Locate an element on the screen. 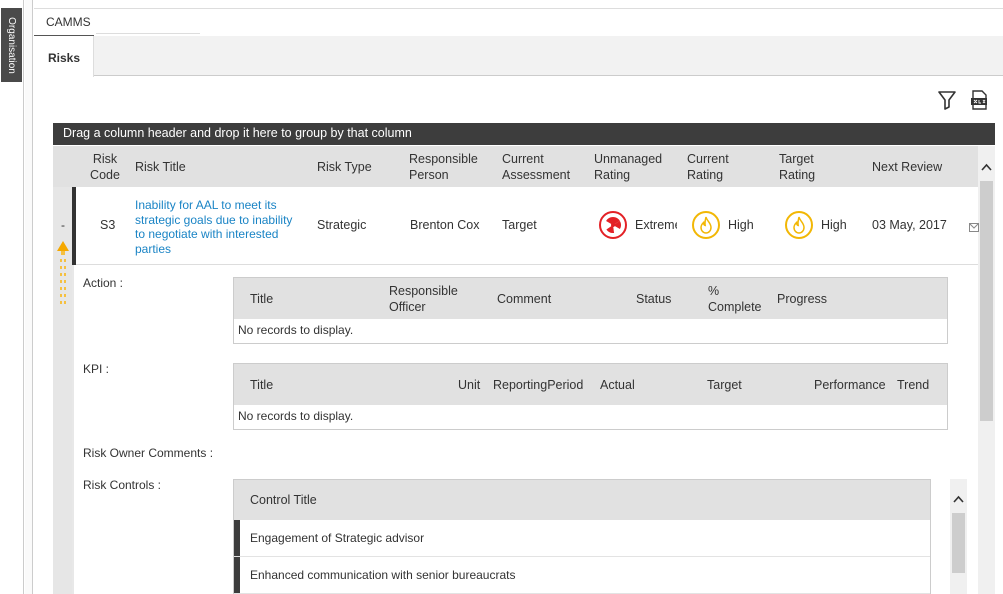 The height and width of the screenshot is (594, 1003). organisation-tab-label: Organisation is located at coordinates (12, 45).